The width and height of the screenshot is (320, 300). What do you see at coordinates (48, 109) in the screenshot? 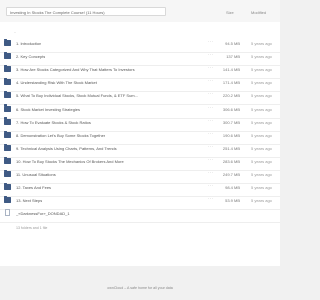
I see `item-name: 6. Stock Market Investing Strategies` at bounding box center [48, 109].